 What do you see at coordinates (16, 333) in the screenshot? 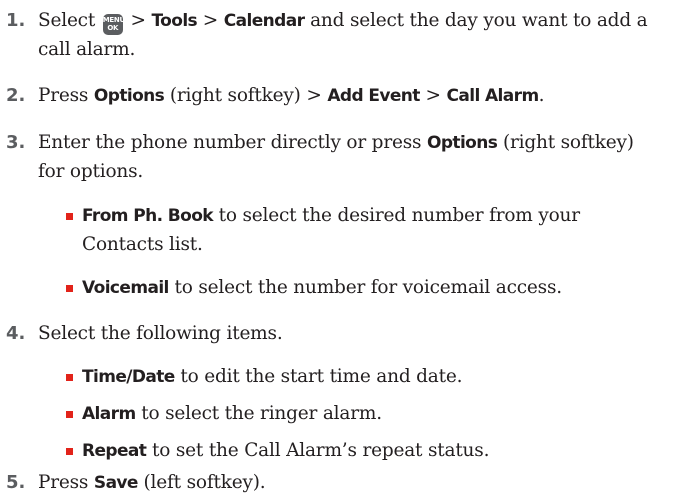
I see `step-number: 4.` at bounding box center [16, 333].